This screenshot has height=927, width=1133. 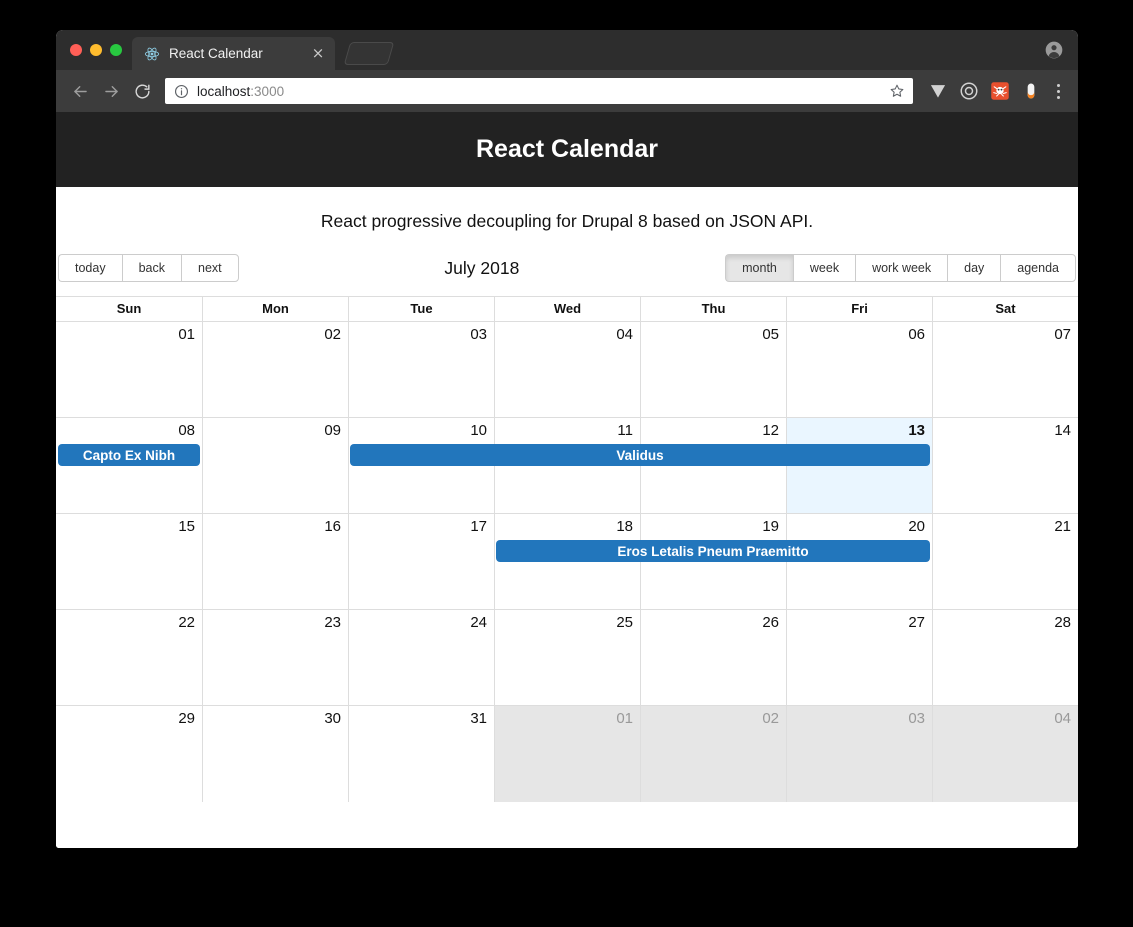 What do you see at coordinates (152, 54) in the screenshot?
I see `react-logo-icon` at bounding box center [152, 54].